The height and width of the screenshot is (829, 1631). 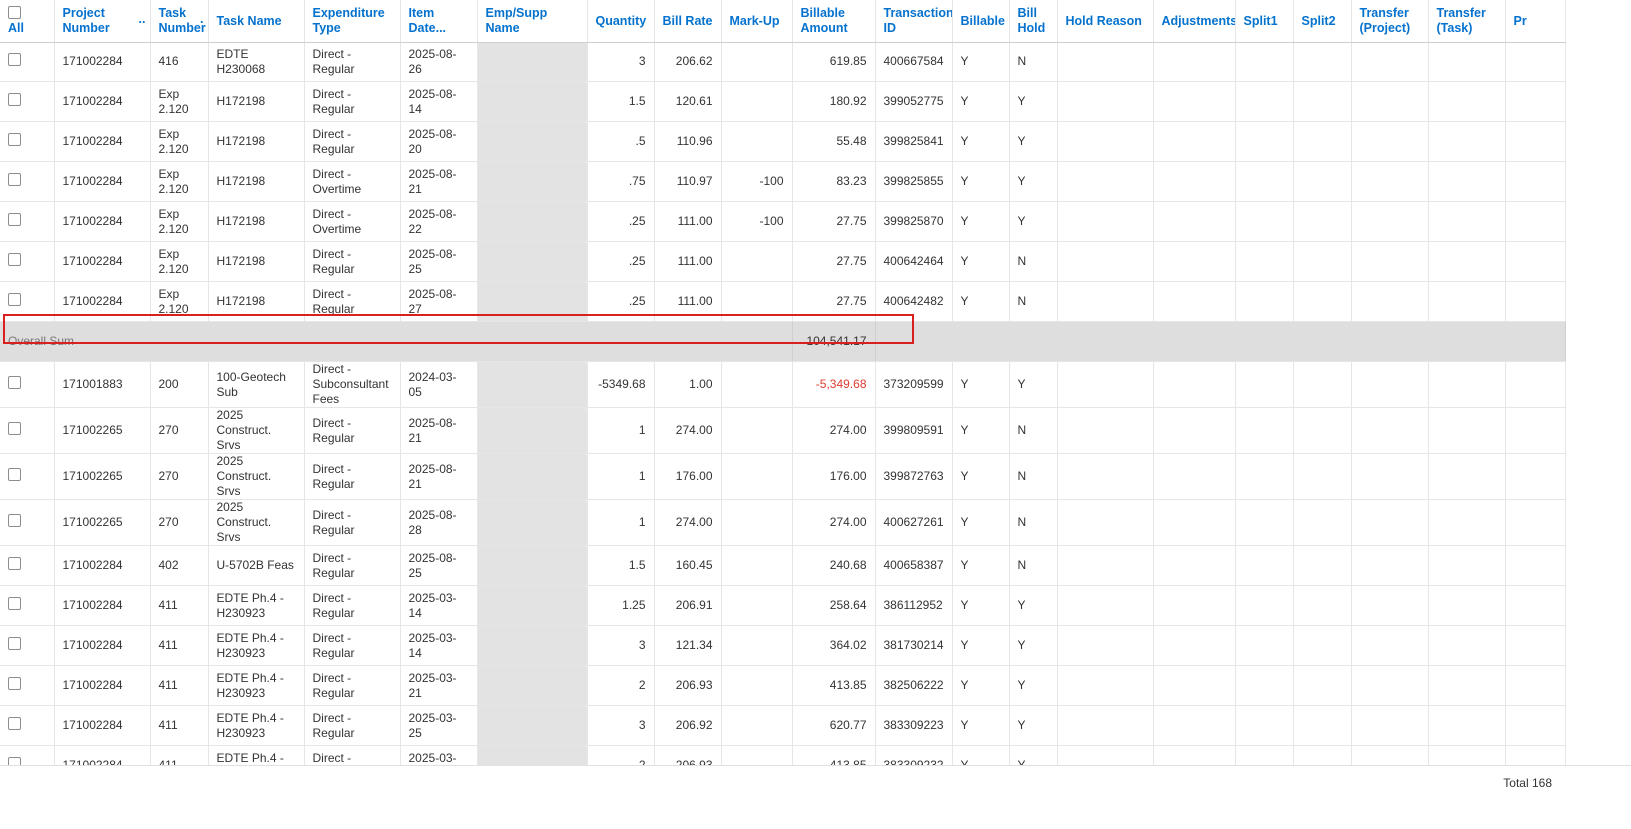 I want to click on column-header-billrate: Bill Rate, so click(x=688, y=21).